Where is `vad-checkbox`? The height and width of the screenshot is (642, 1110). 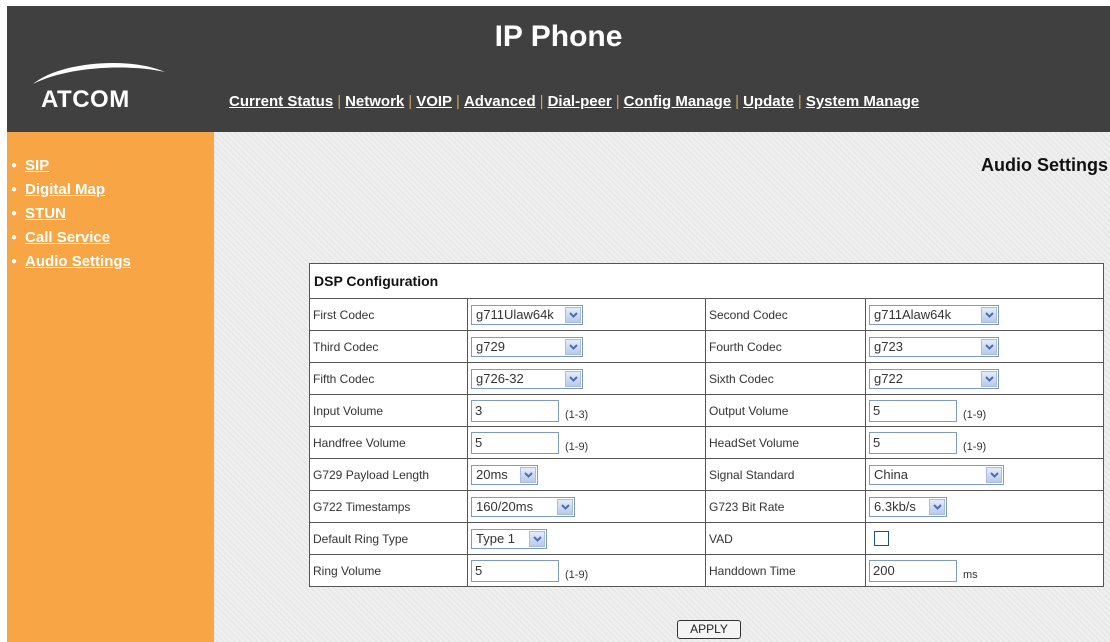 vad-checkbox is located at coordinates (881, 539).